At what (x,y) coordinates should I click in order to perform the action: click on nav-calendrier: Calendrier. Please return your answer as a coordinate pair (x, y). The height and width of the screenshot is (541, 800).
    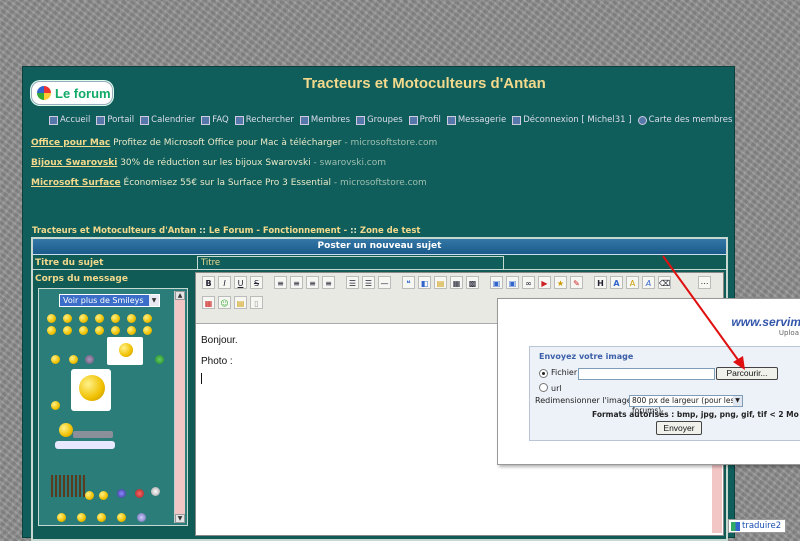
    Looking at the image, I should click on (167, 120).